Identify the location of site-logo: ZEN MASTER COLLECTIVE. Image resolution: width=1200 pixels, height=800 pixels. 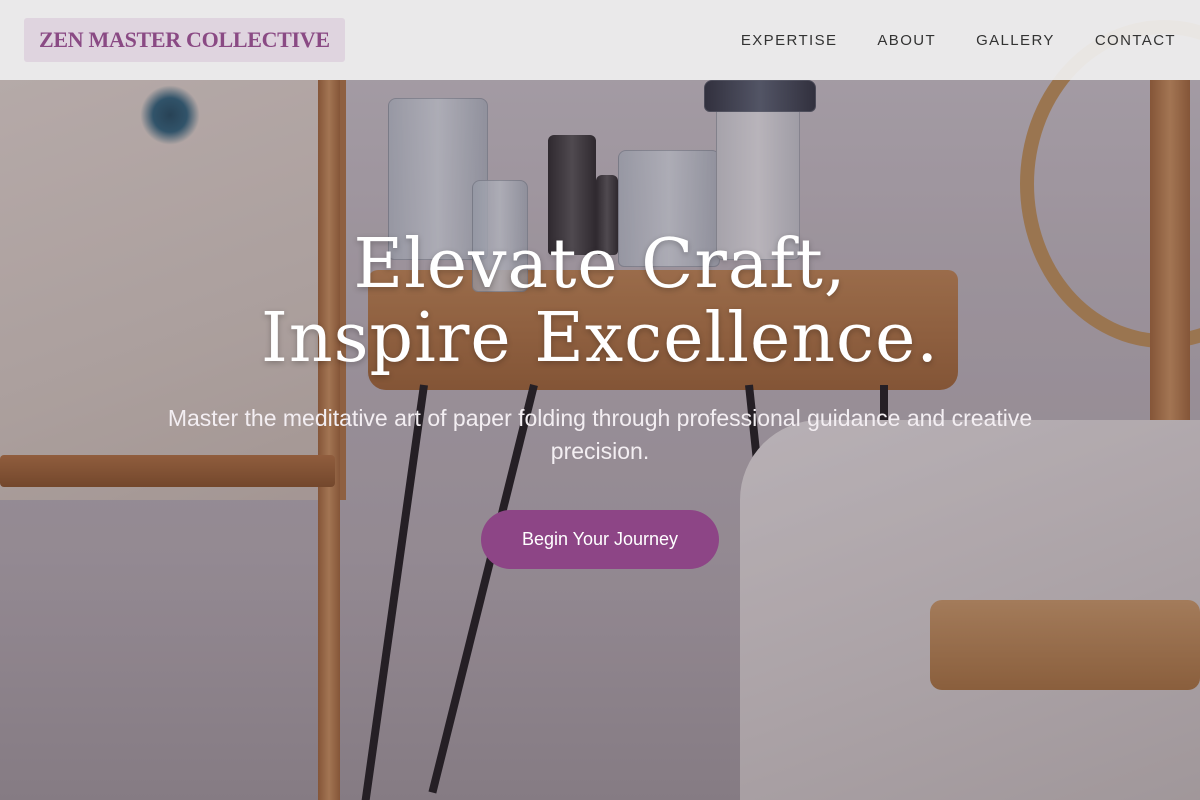
(184, 40).